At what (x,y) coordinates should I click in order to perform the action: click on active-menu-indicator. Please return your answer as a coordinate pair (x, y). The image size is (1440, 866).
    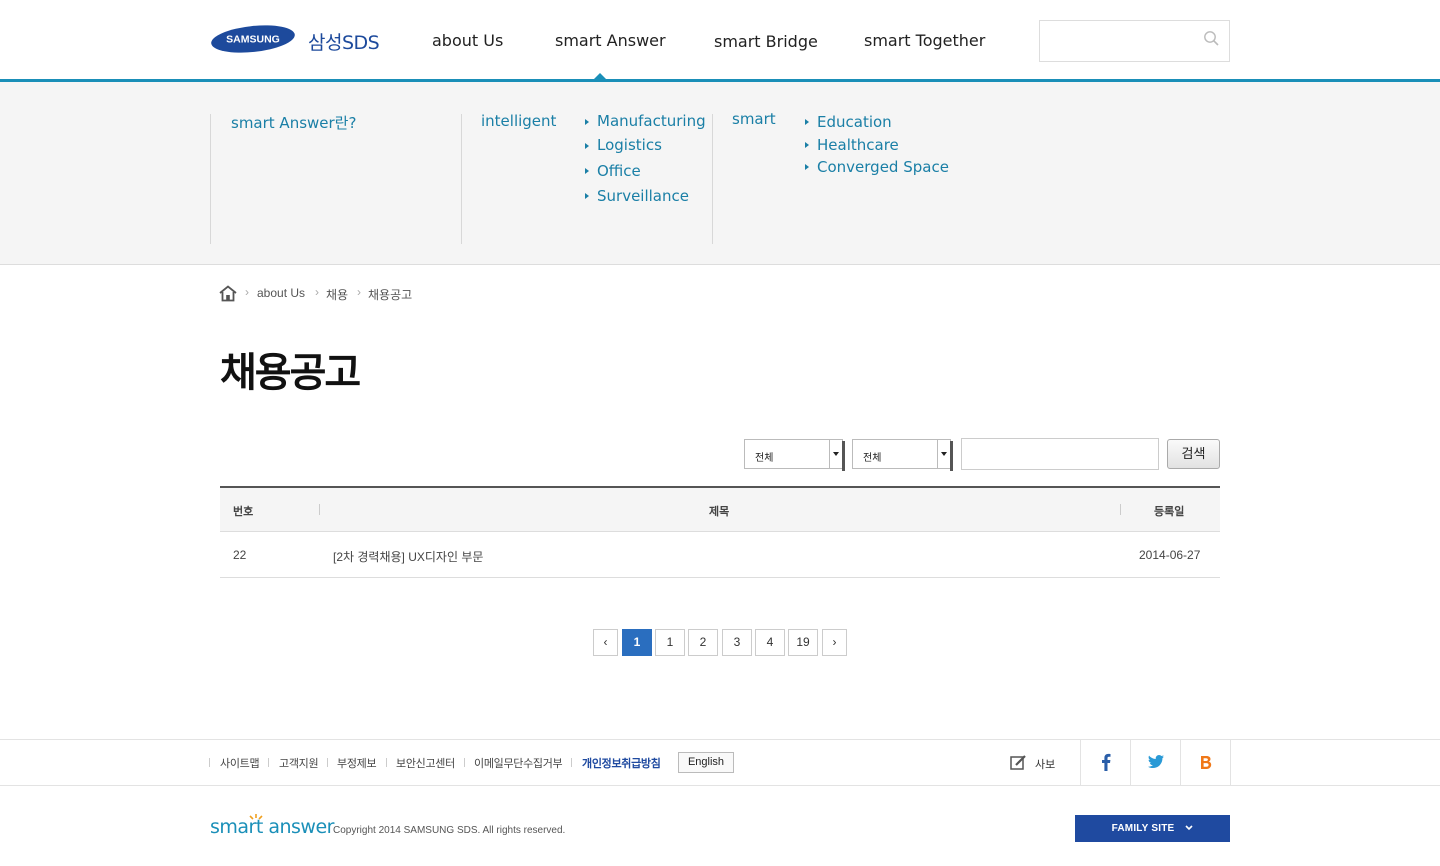
    Looking at the image, I should click on (600, 76).